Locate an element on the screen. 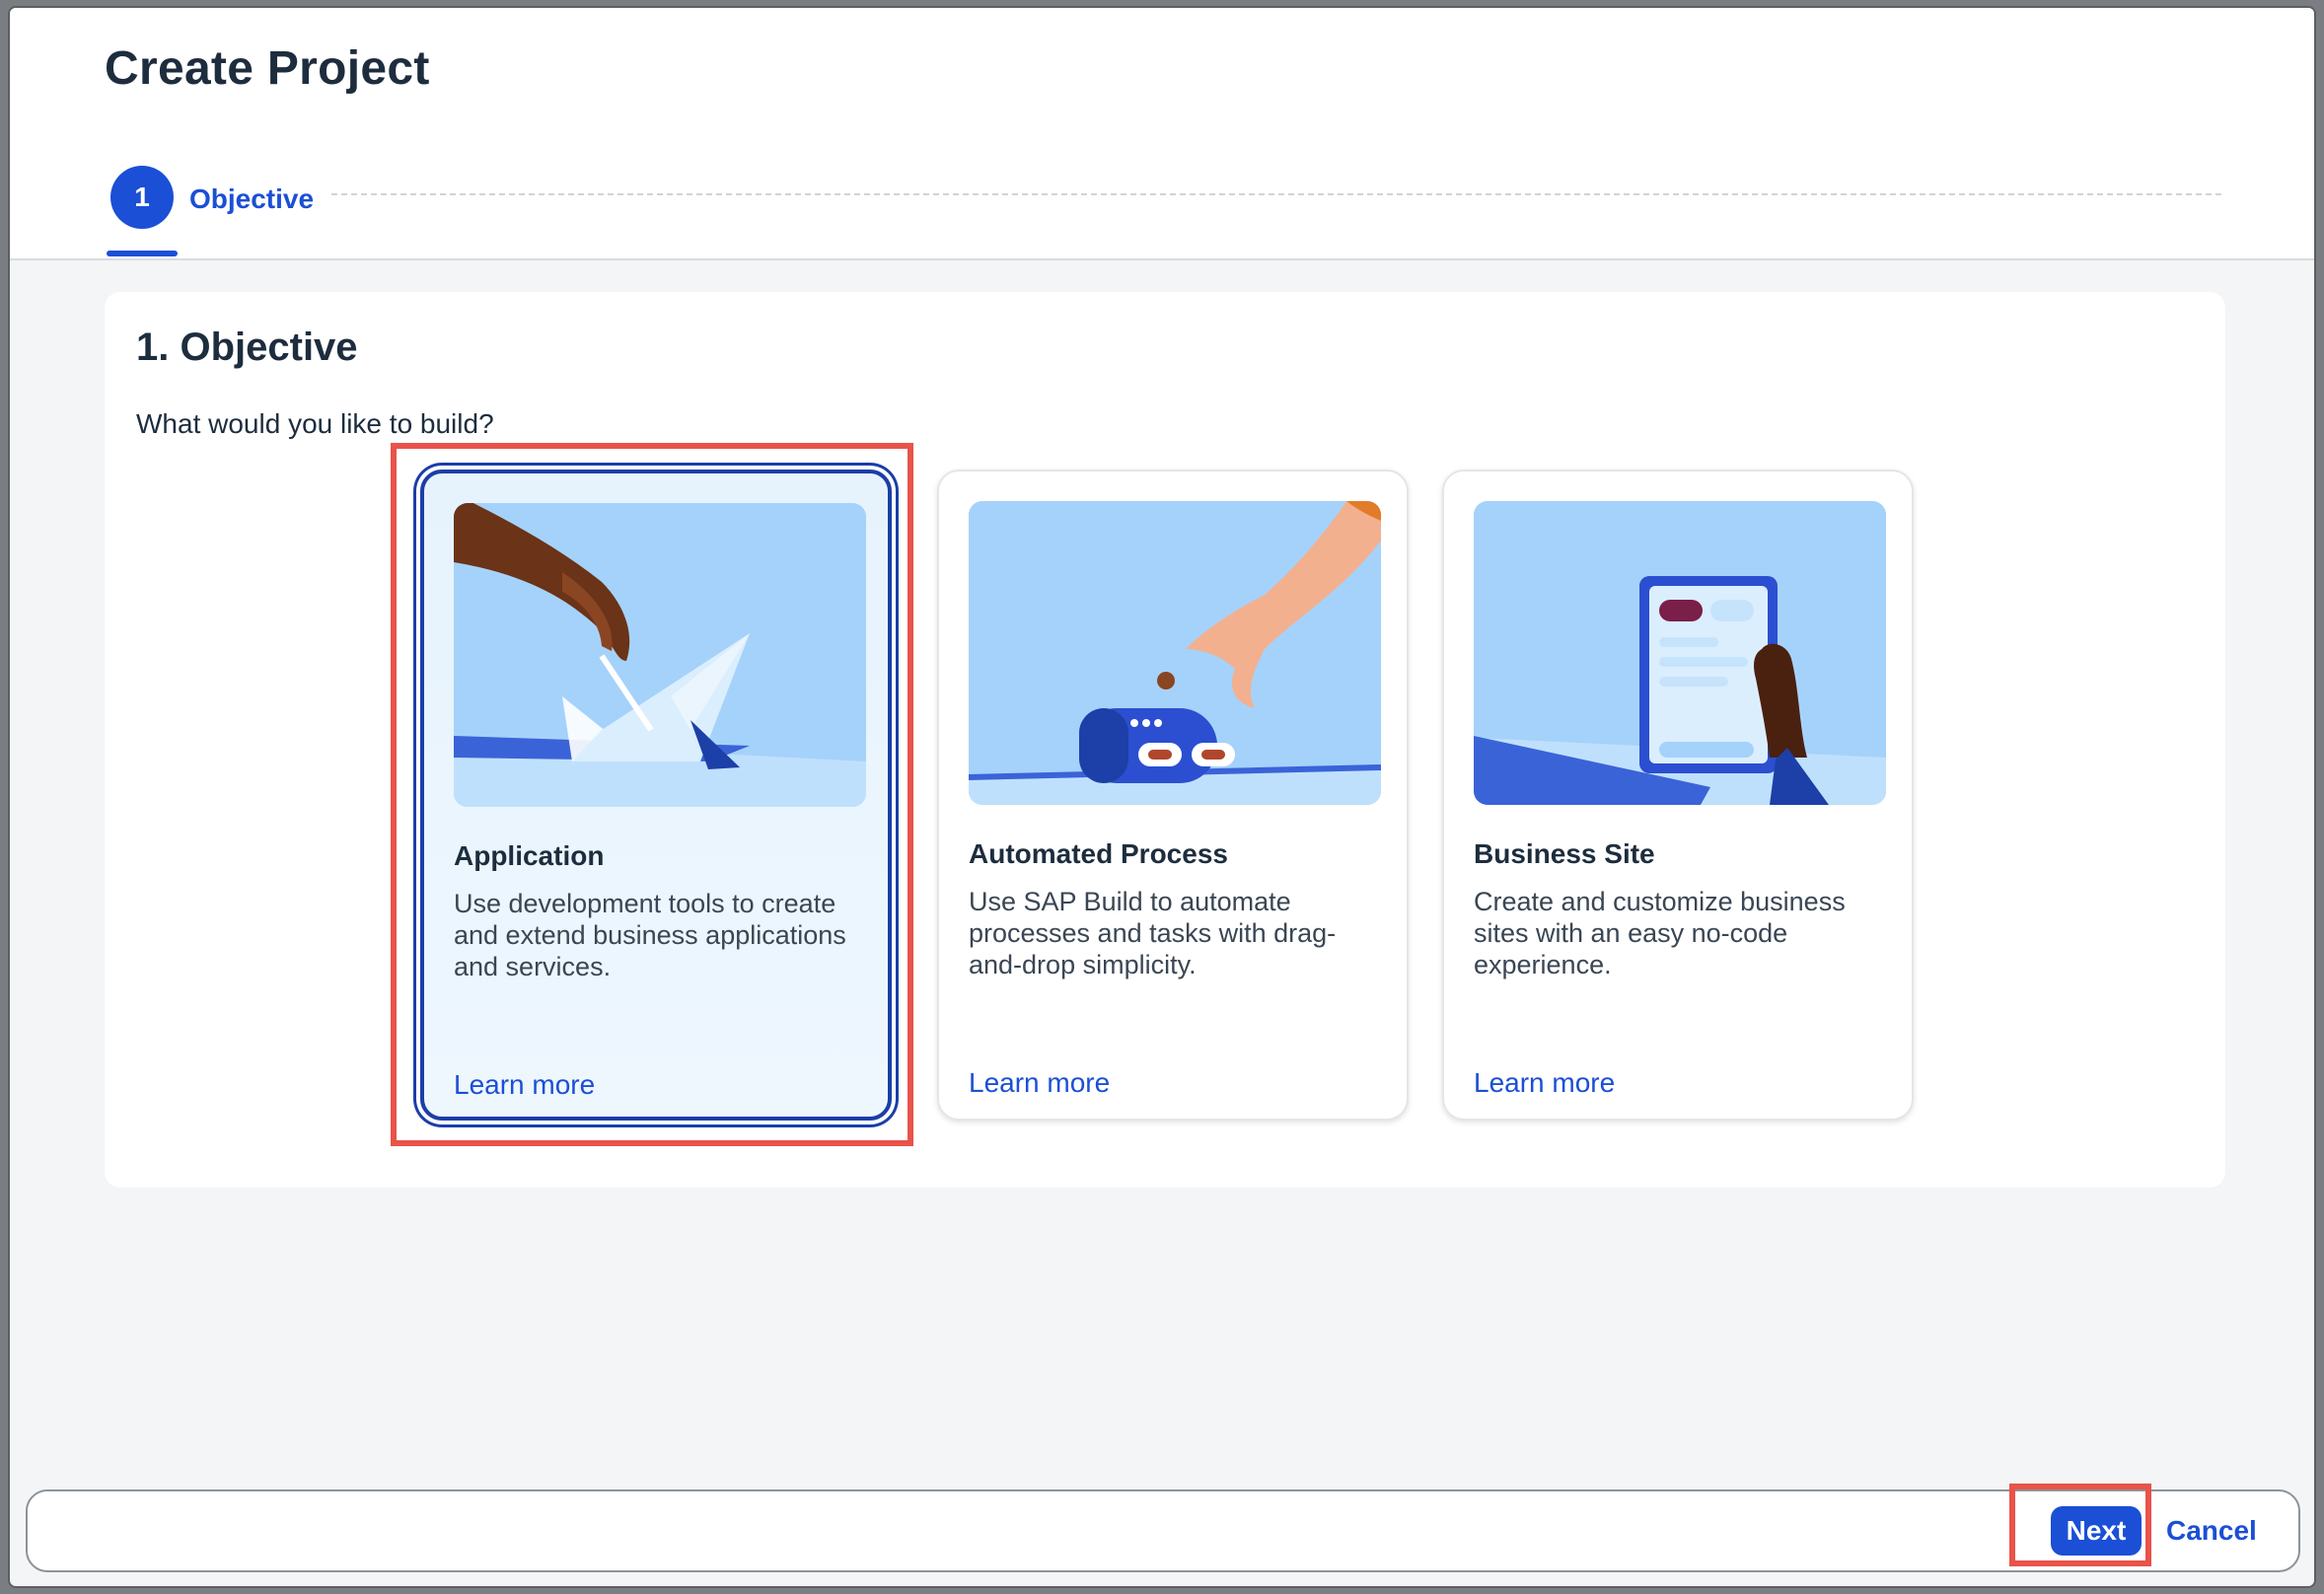  section-question: What would you like to build? is located at coordinates (315, 423).